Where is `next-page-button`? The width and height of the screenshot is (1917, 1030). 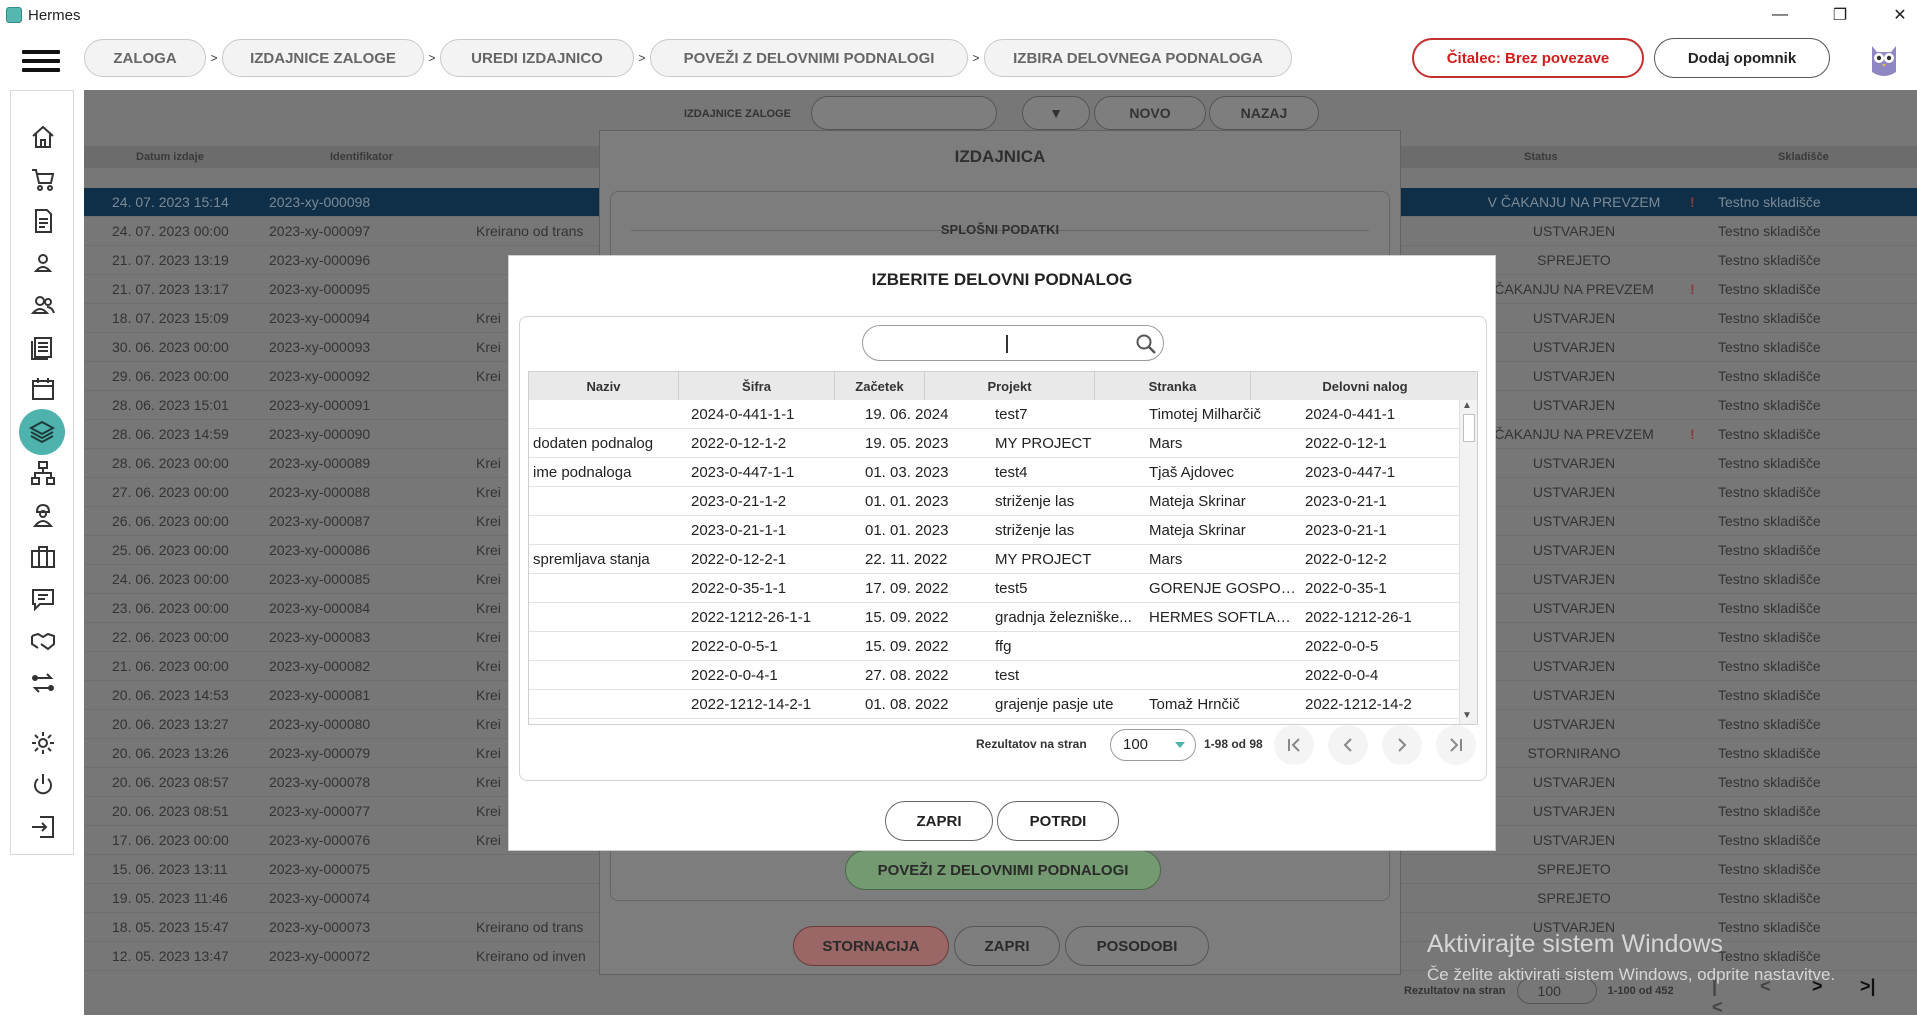
next-page-button is located at coordinates (1402, 745).